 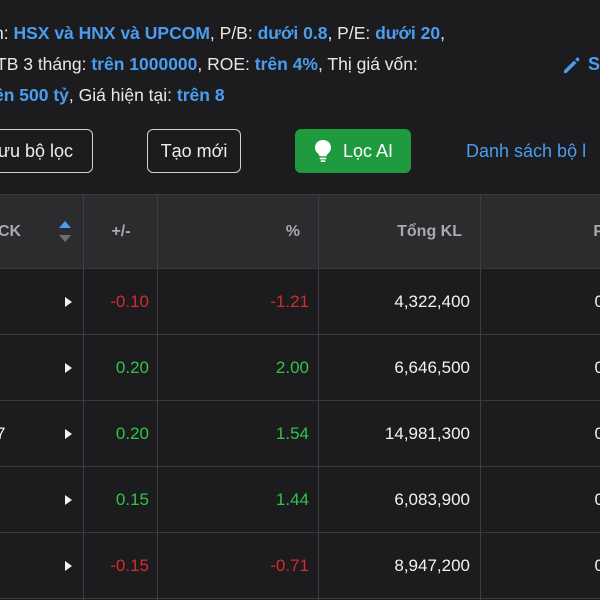 What do you see at coordinates (368, 64) in the screenshot?
I see `criteria-label: , Thị giá vốn:` at bounding box center [368, 64].